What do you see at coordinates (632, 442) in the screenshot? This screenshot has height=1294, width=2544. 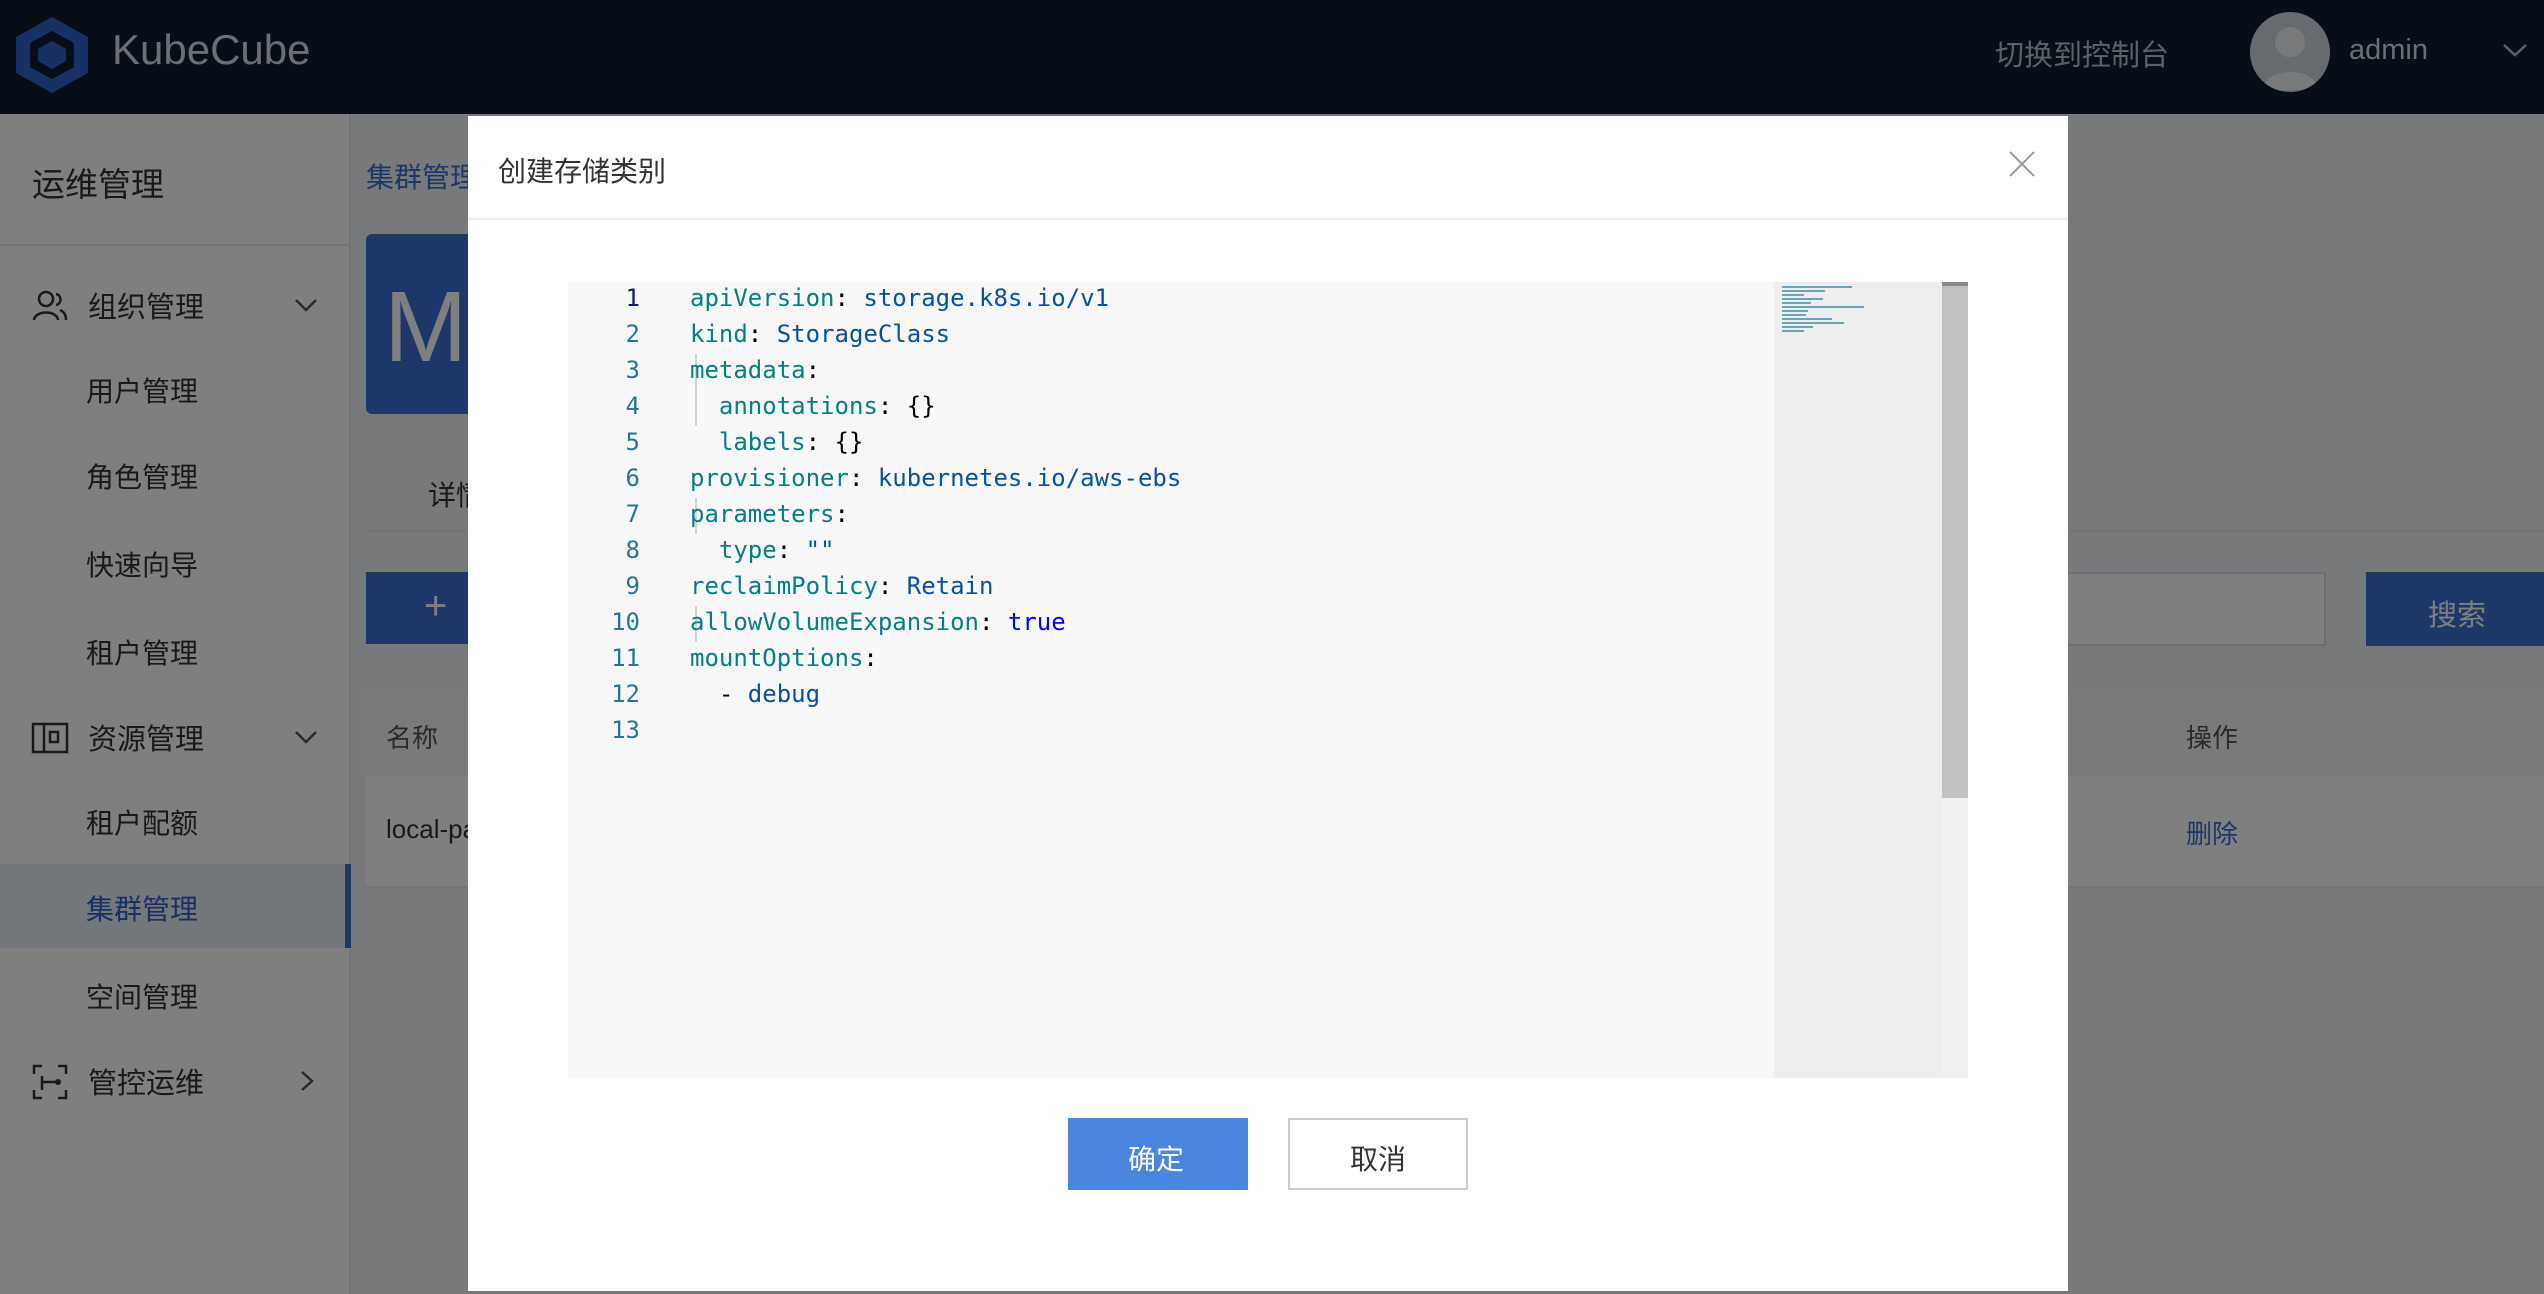 I see `line-number: 5` at bounding box center [632, 442].